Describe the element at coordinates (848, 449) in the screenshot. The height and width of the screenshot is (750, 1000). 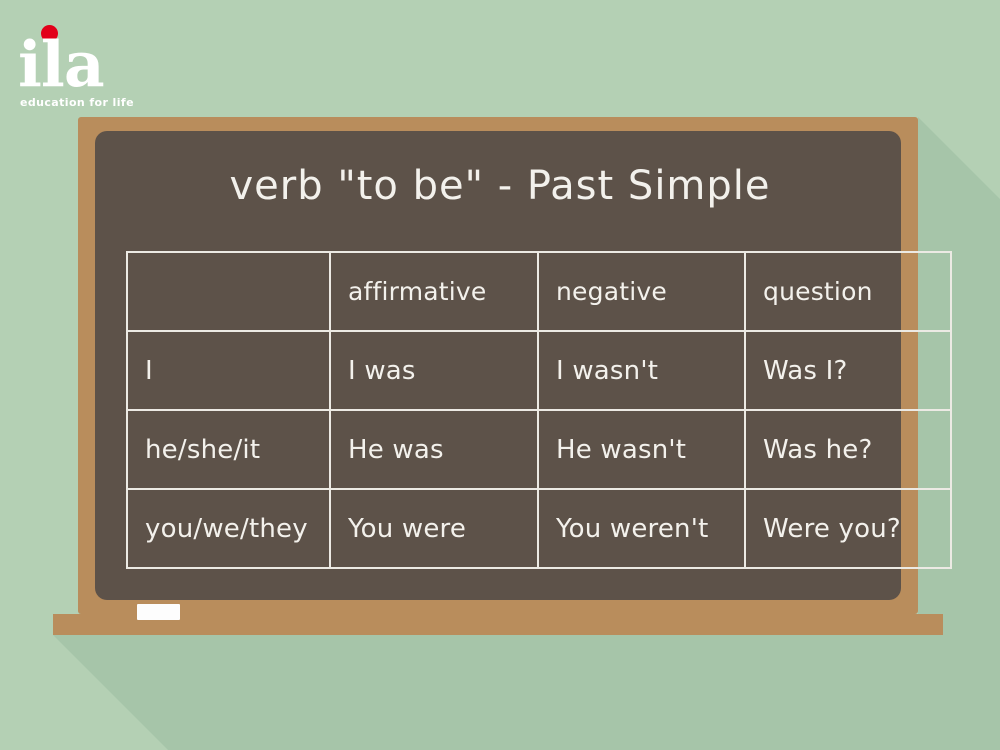
I see `cell-question: Was he?` at that location.